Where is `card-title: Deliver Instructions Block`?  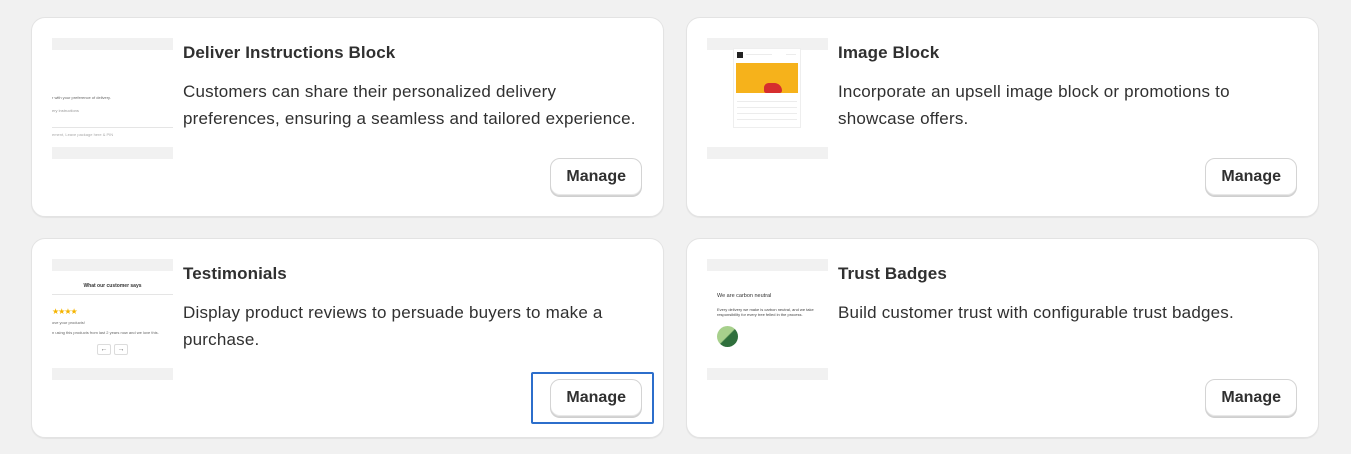
card-title: Deliver Instructions Block is located at coordinates (289, 52).